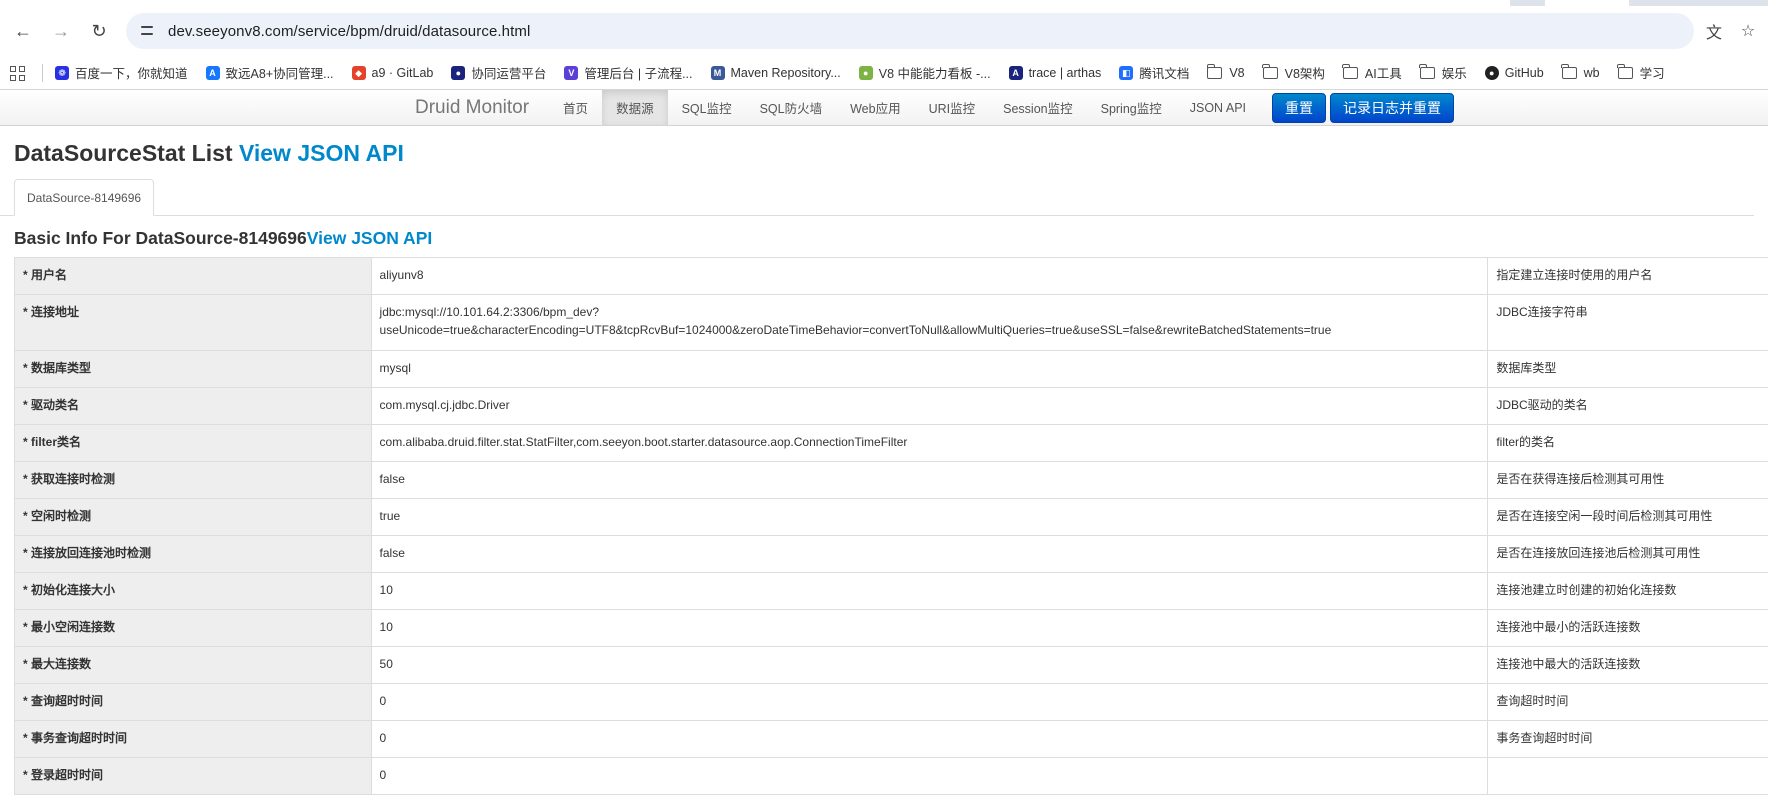  I want to click on row-value-line: jdbc:mysql://10.101.64.2:3306/bpm_dev?, so click(489, 312).